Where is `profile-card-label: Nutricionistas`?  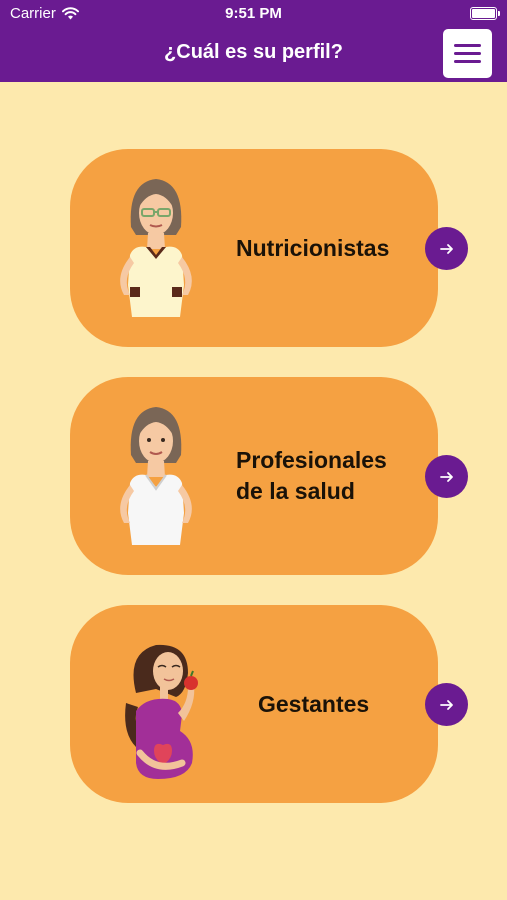 profile-card-label: Nutricionistas is located at coordinates (313, 247).